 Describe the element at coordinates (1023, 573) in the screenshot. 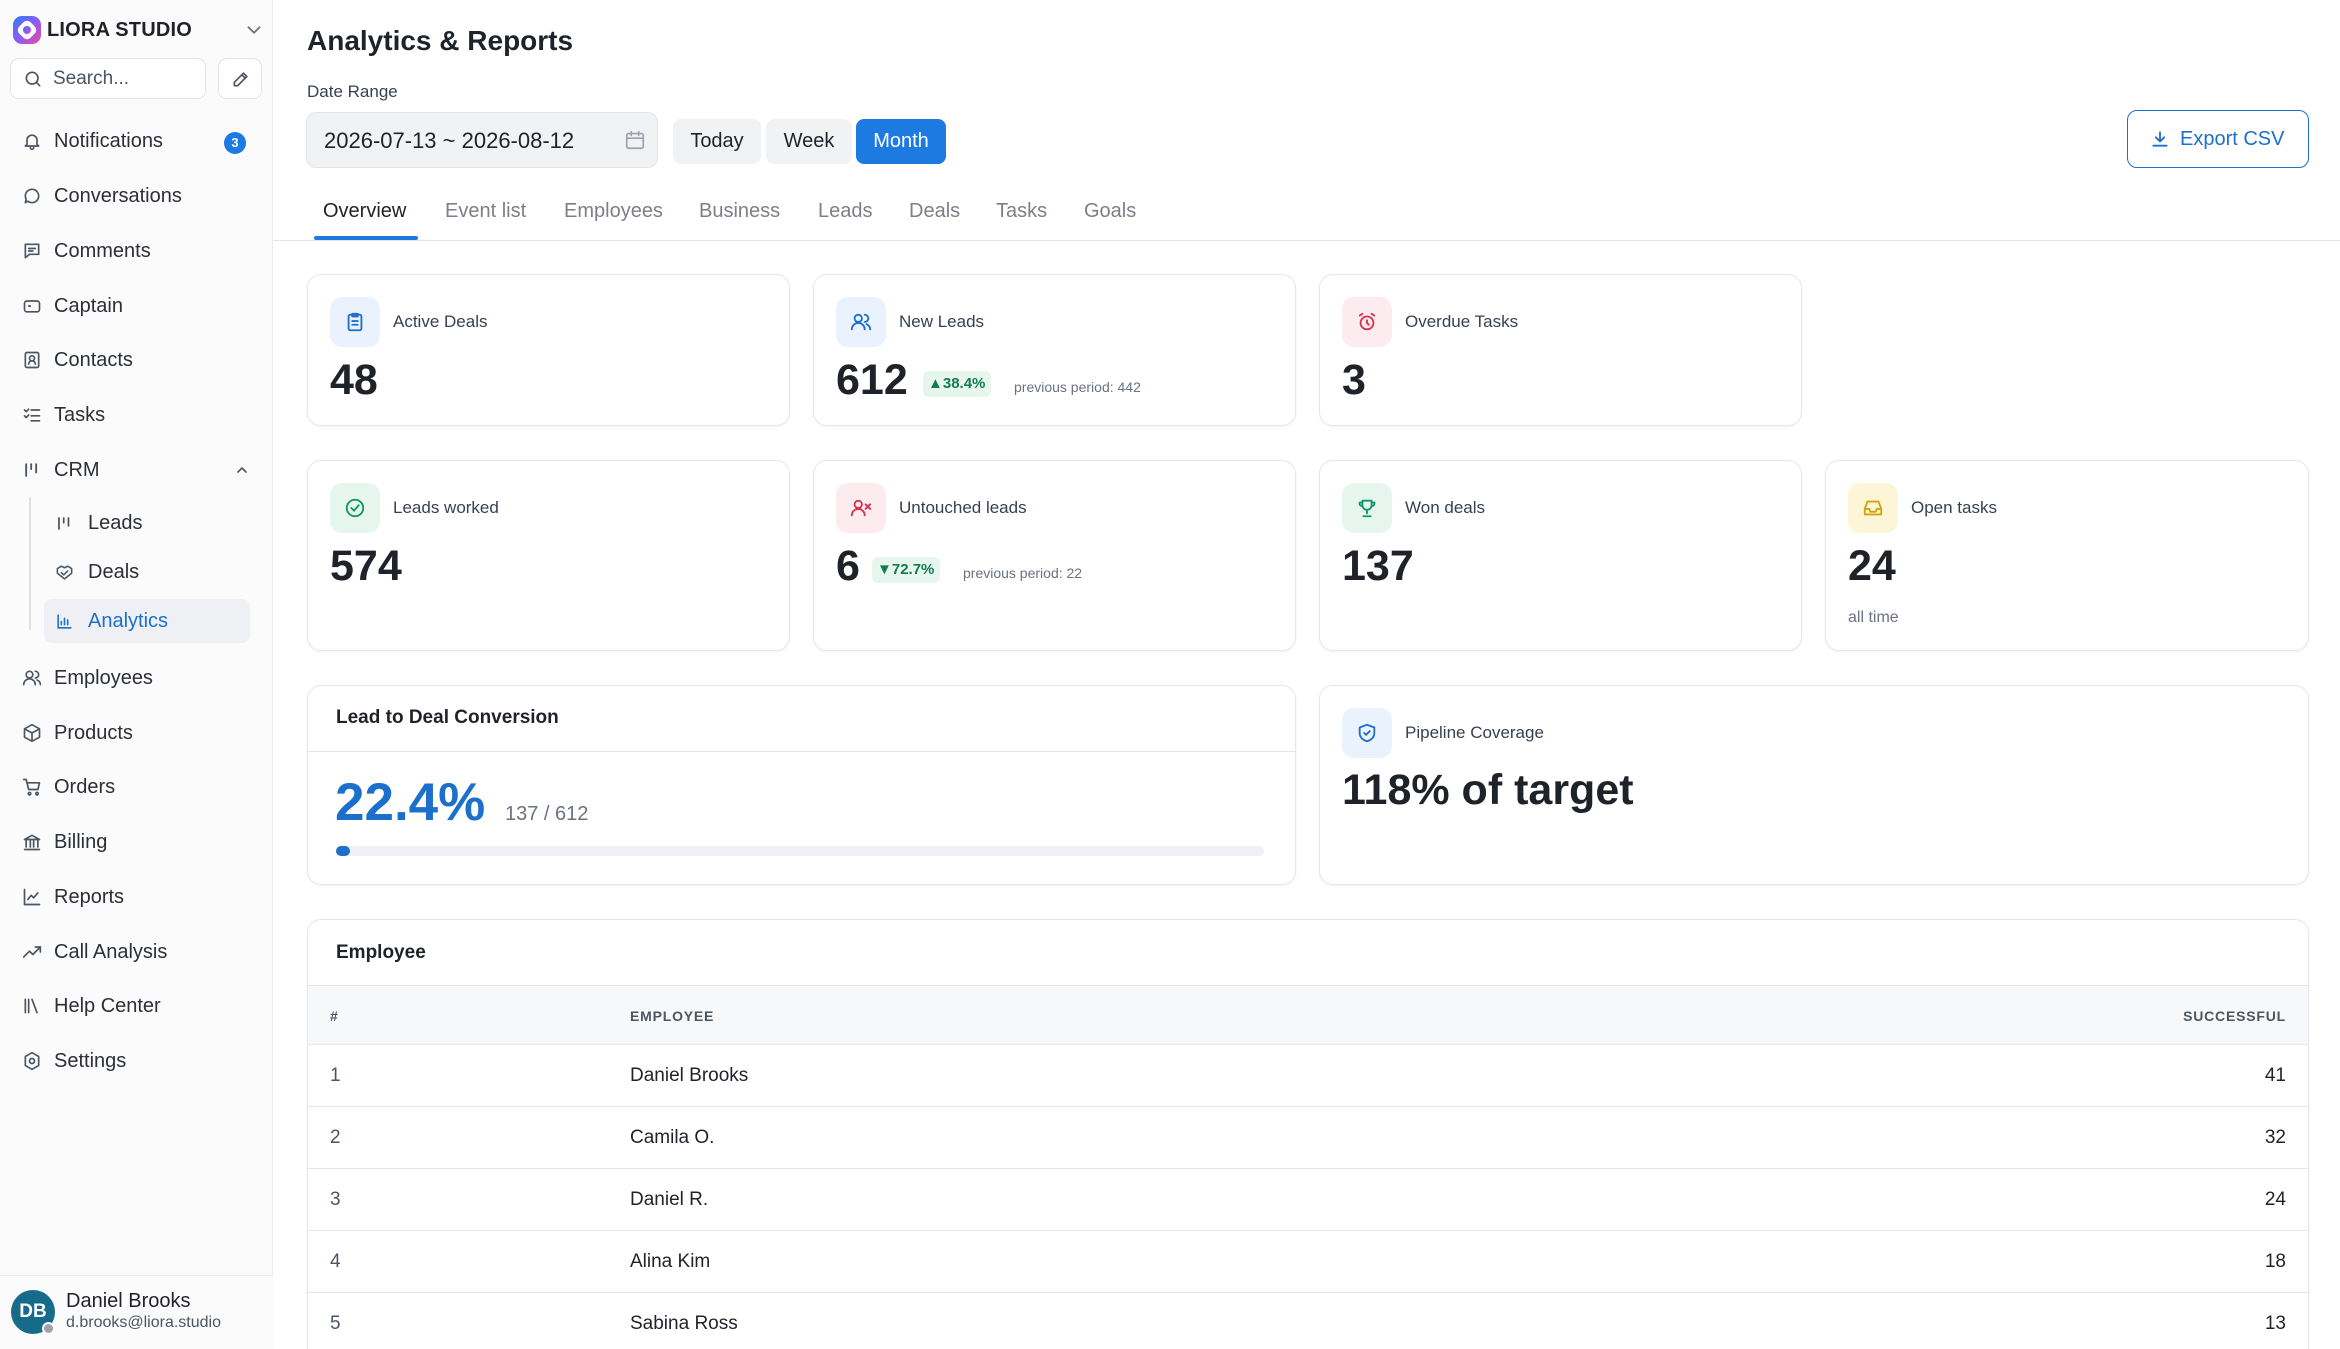

I see `previous-period-text: previous period: 22` at that location.